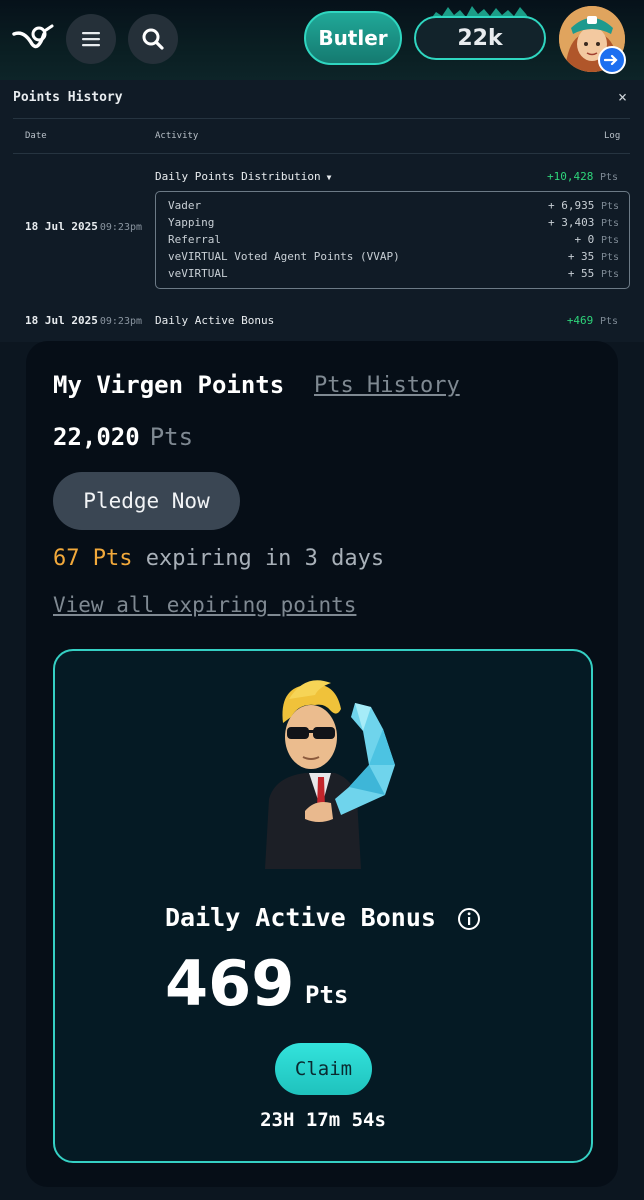  I want to click on butler-button: Butler, so click(353, 38).